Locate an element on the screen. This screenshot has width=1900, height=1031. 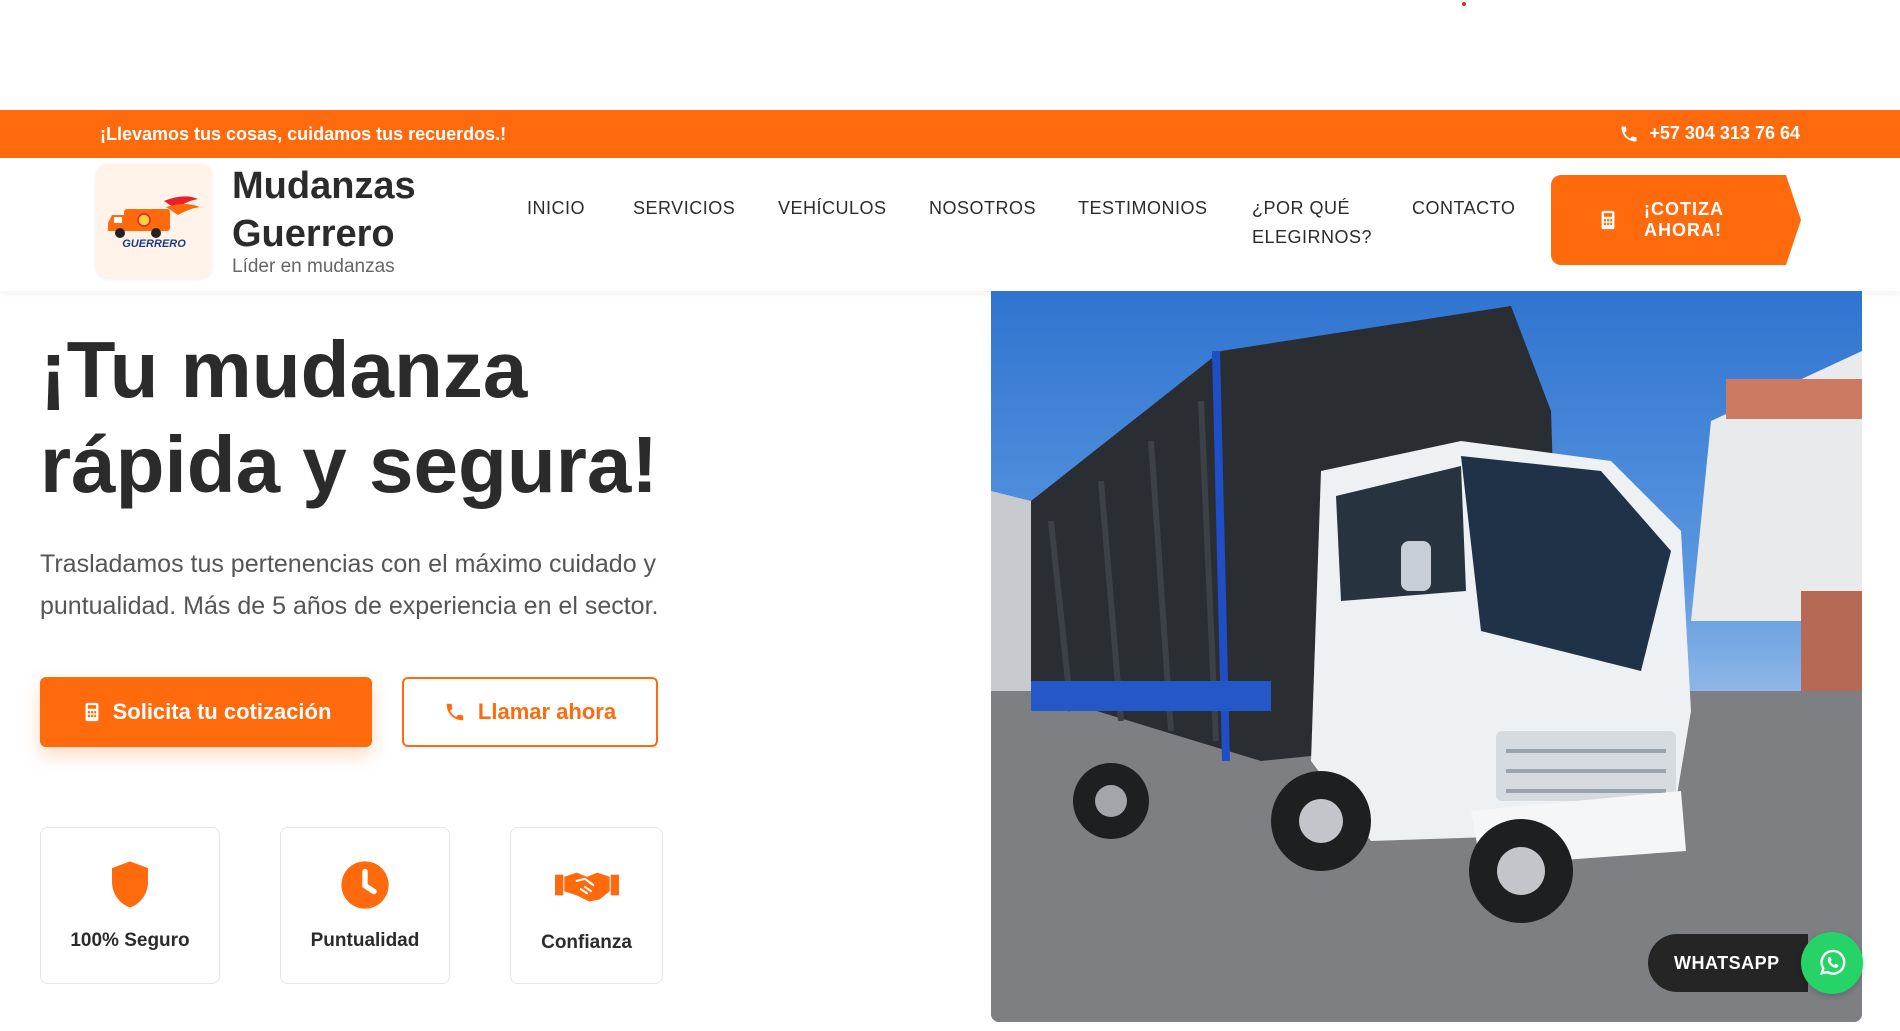
call-now-label: Llamar ahora is located at coordinates (547, 711).